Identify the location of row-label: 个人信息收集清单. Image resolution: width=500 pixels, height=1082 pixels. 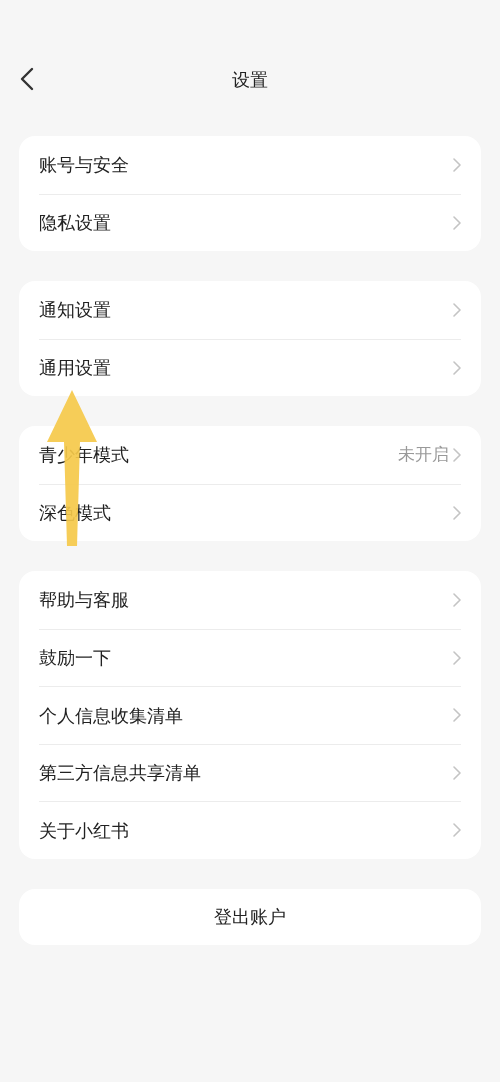
(111, 715).